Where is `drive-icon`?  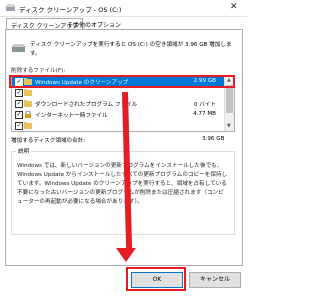 drive-icon is located at coordinates (18, 48).